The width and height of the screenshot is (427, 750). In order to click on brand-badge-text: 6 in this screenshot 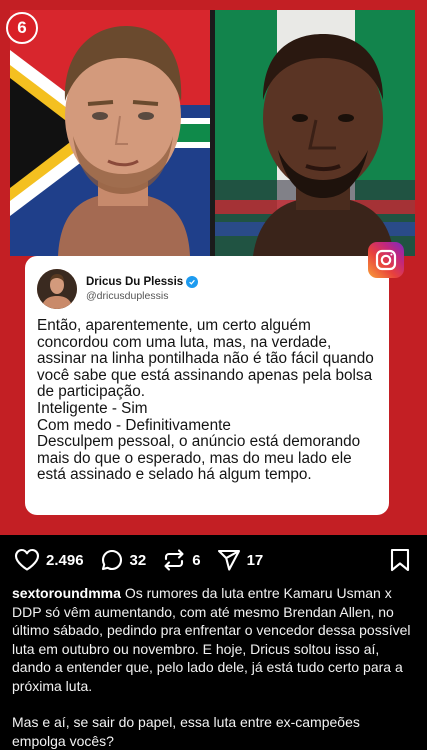, I will do `click(22, 27)`.